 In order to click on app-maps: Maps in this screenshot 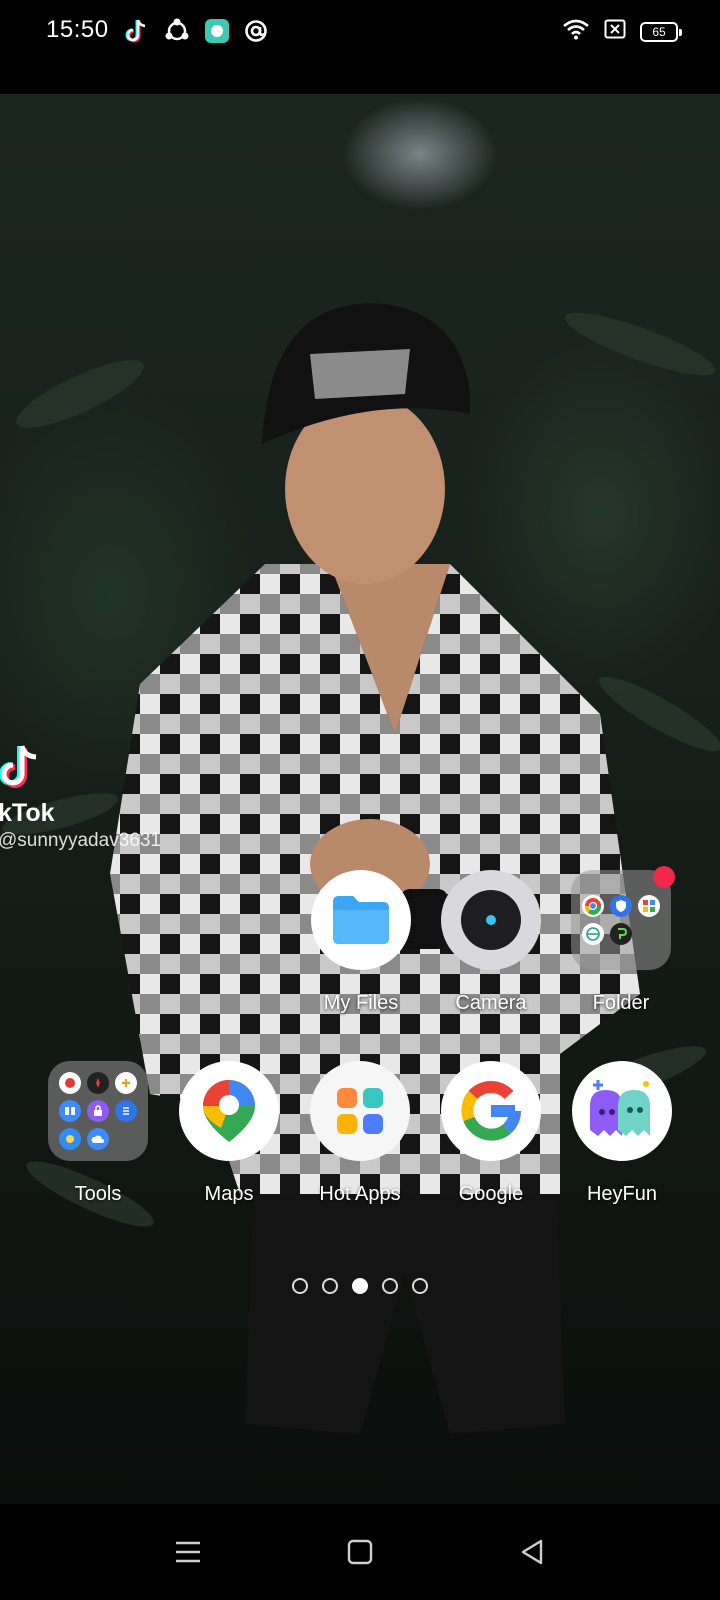, I will do `click(229, 1133)`.